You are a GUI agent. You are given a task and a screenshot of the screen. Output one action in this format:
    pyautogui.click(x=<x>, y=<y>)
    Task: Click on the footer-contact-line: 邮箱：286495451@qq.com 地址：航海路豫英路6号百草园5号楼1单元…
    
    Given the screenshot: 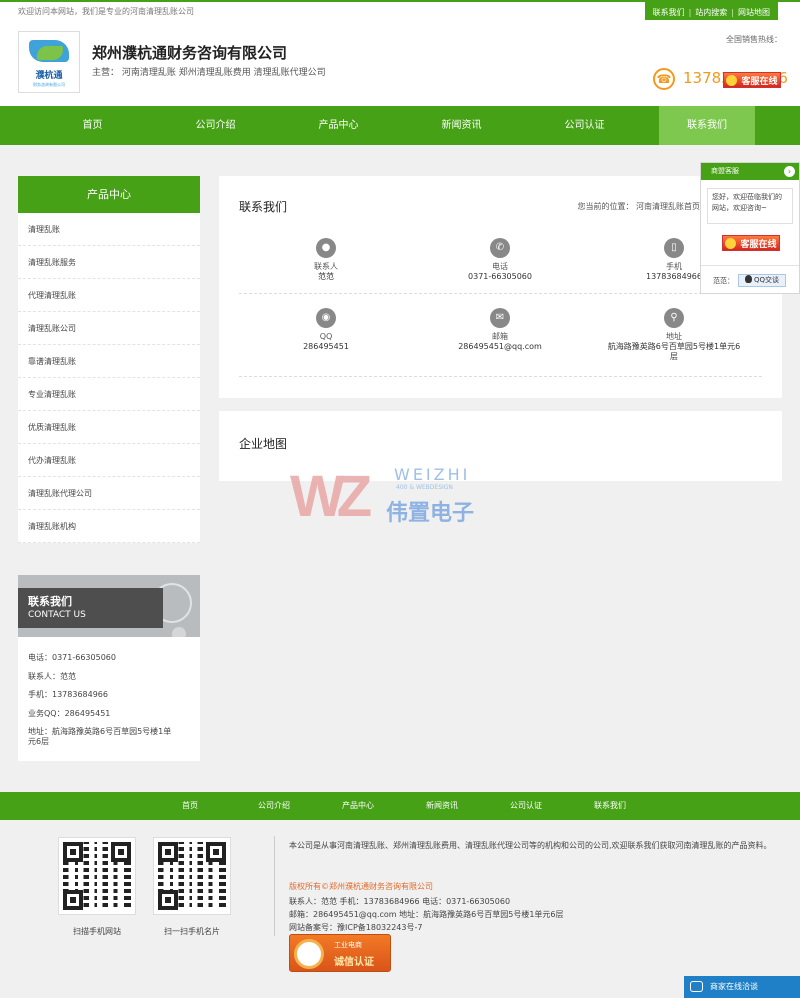 What is the action you would take?
    pyautogui.click(x=426, y=914)
    